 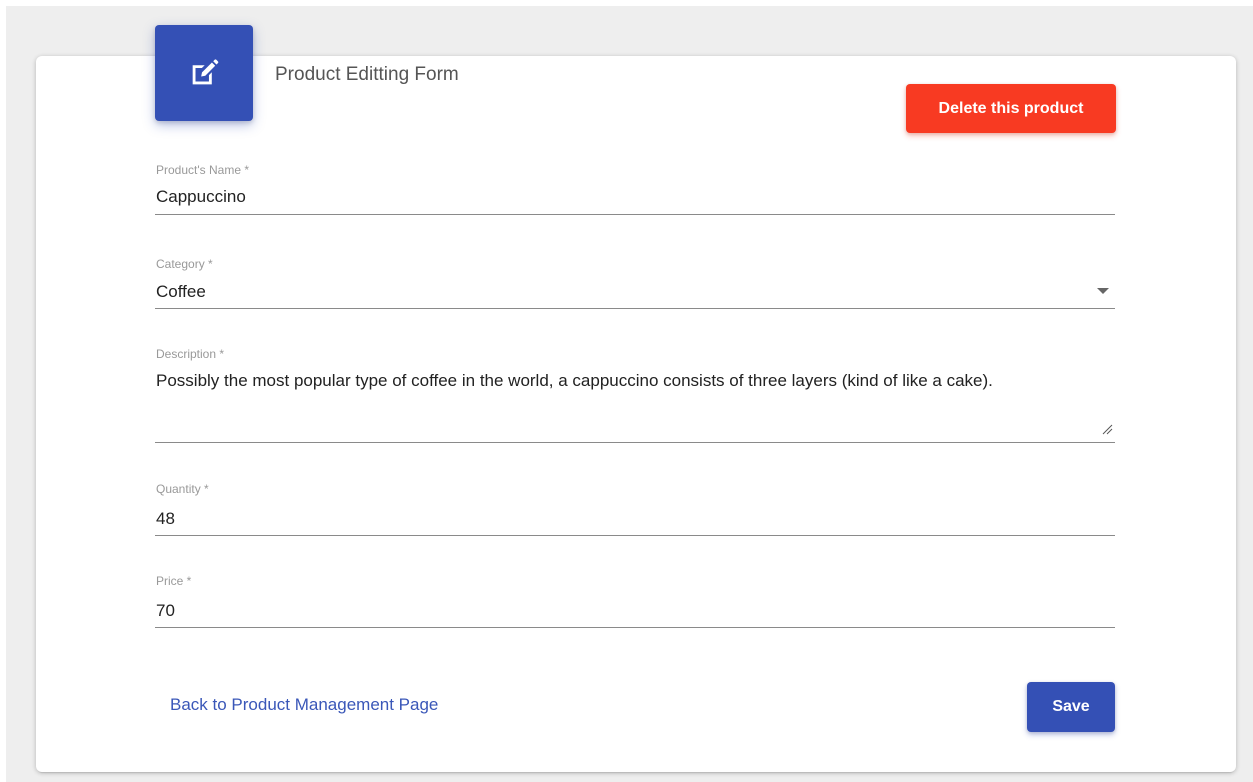 I want to click on category-underline, so click(x=635, y=308).